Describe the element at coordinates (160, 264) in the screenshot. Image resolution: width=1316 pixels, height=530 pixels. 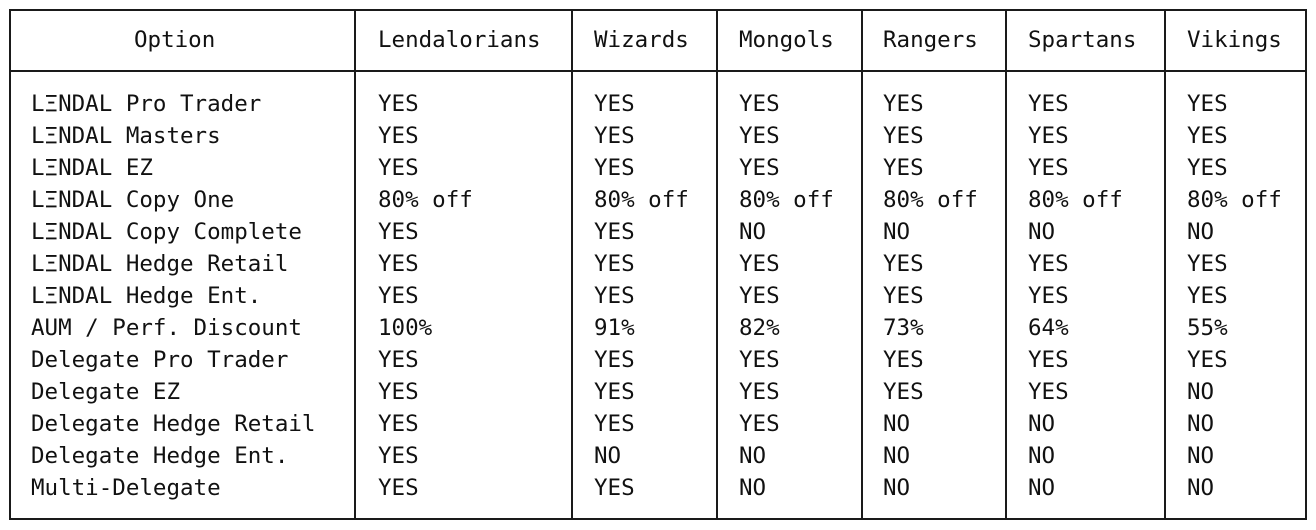
I see `cell-option: LΞNDAL Hedge Retail` at that location.